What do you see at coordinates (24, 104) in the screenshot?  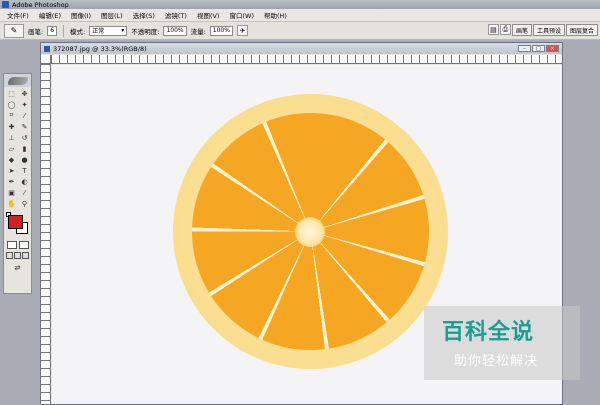 I see `magic-wand-tool-icon: ✦` at bounding box center [24, 104].